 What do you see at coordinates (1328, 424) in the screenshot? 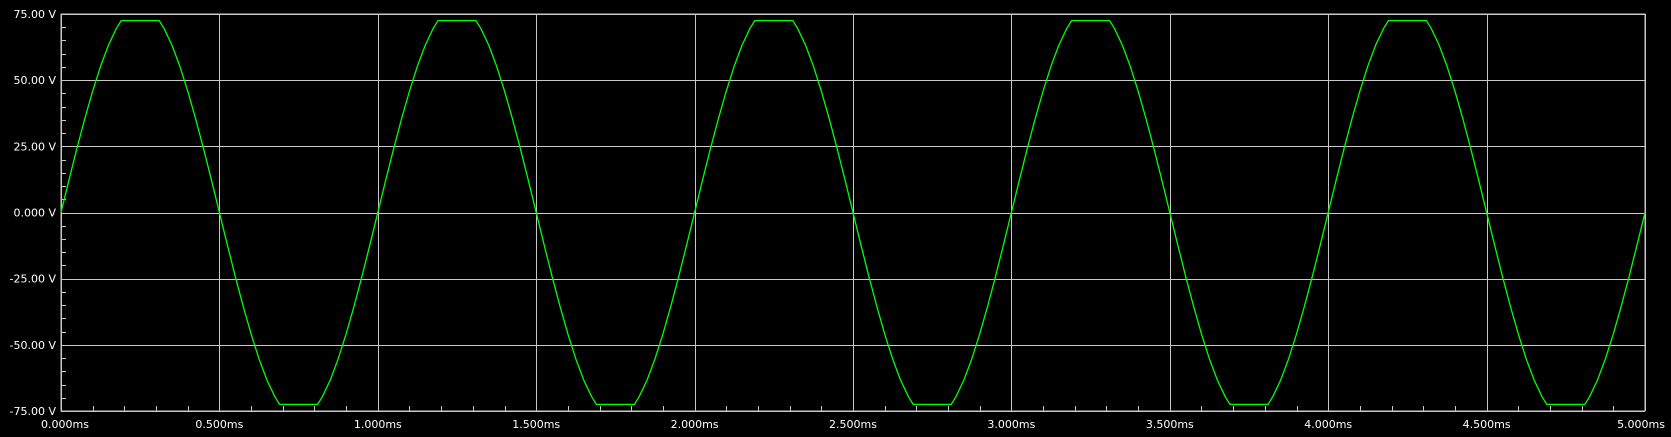
I see `x-tick-label: 4.000ms` at bounding box center [1328, 424].